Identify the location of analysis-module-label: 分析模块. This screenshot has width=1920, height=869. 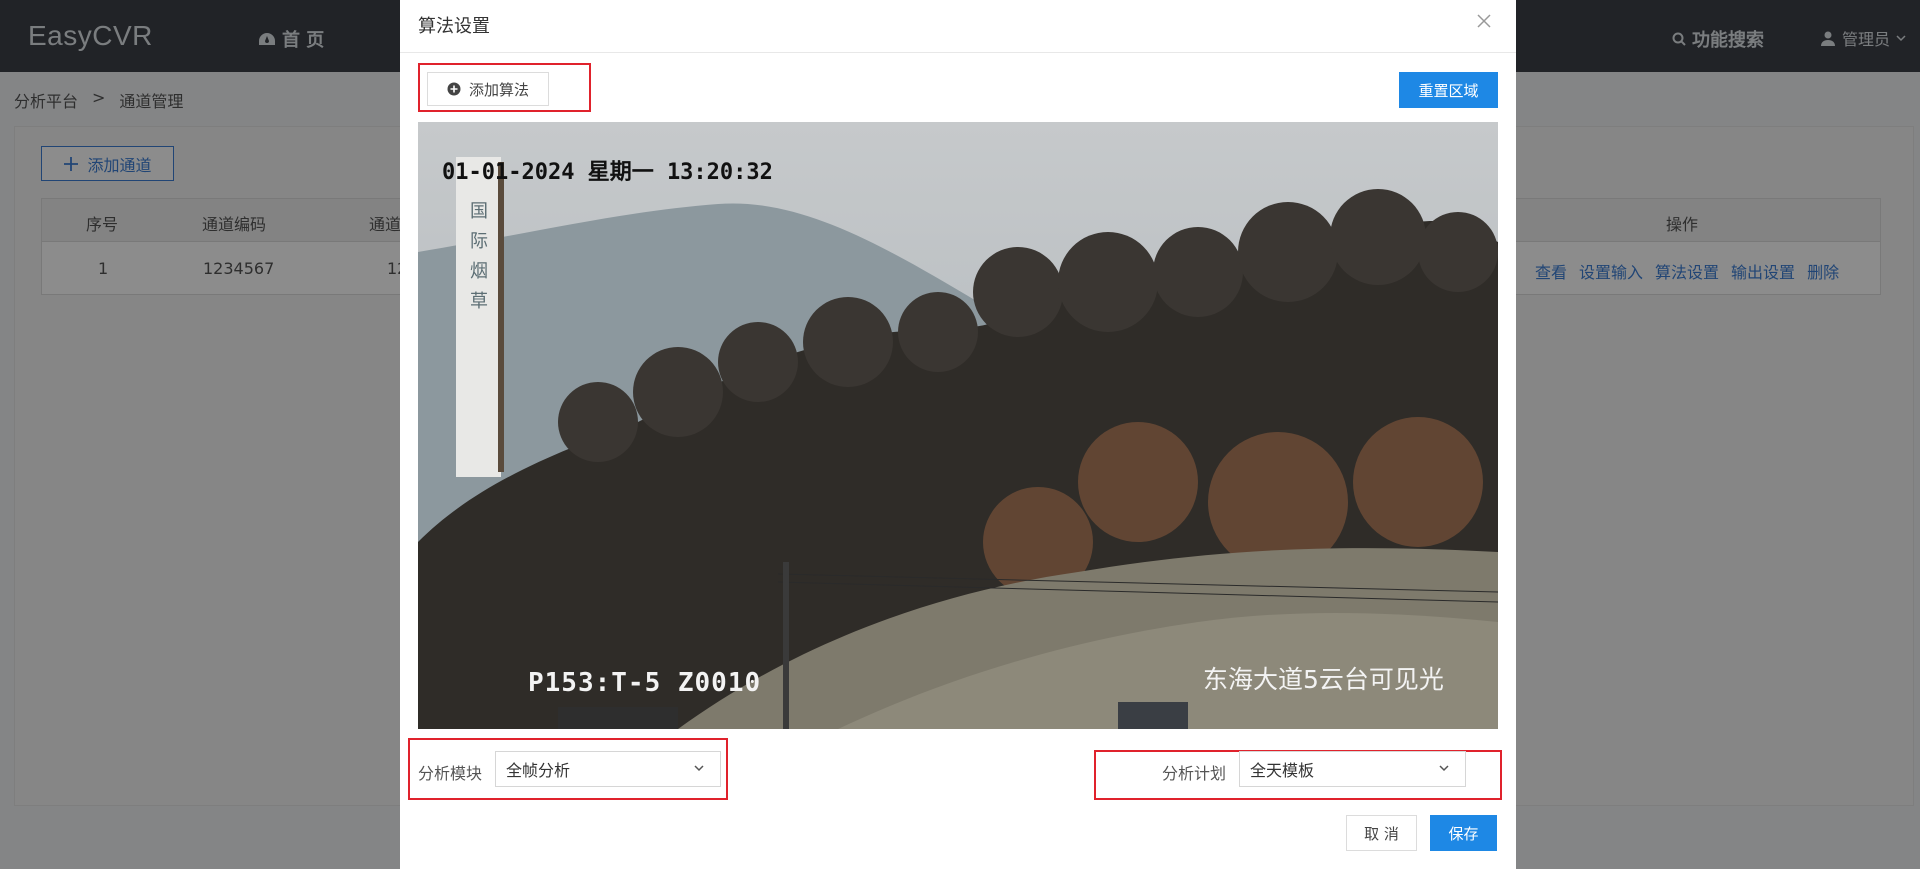
(450, 773).